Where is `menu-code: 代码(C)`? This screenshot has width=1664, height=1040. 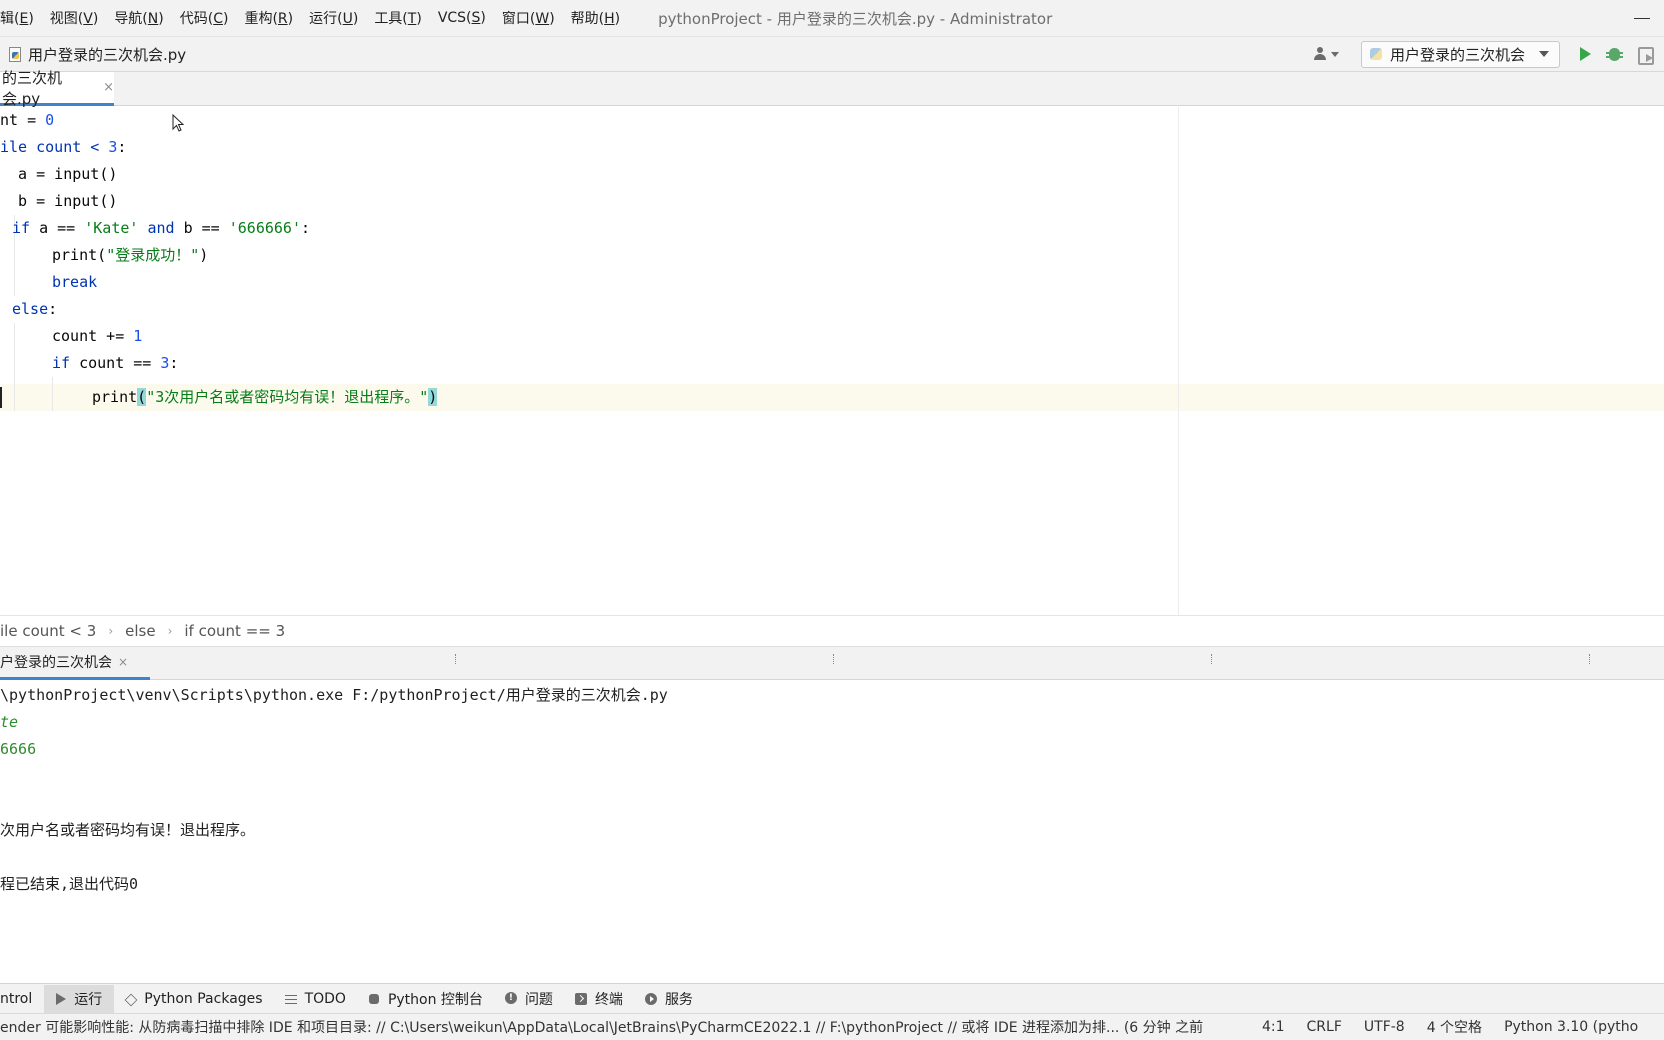 menu-code: 代码(C) is located at coordinates (204, 18).